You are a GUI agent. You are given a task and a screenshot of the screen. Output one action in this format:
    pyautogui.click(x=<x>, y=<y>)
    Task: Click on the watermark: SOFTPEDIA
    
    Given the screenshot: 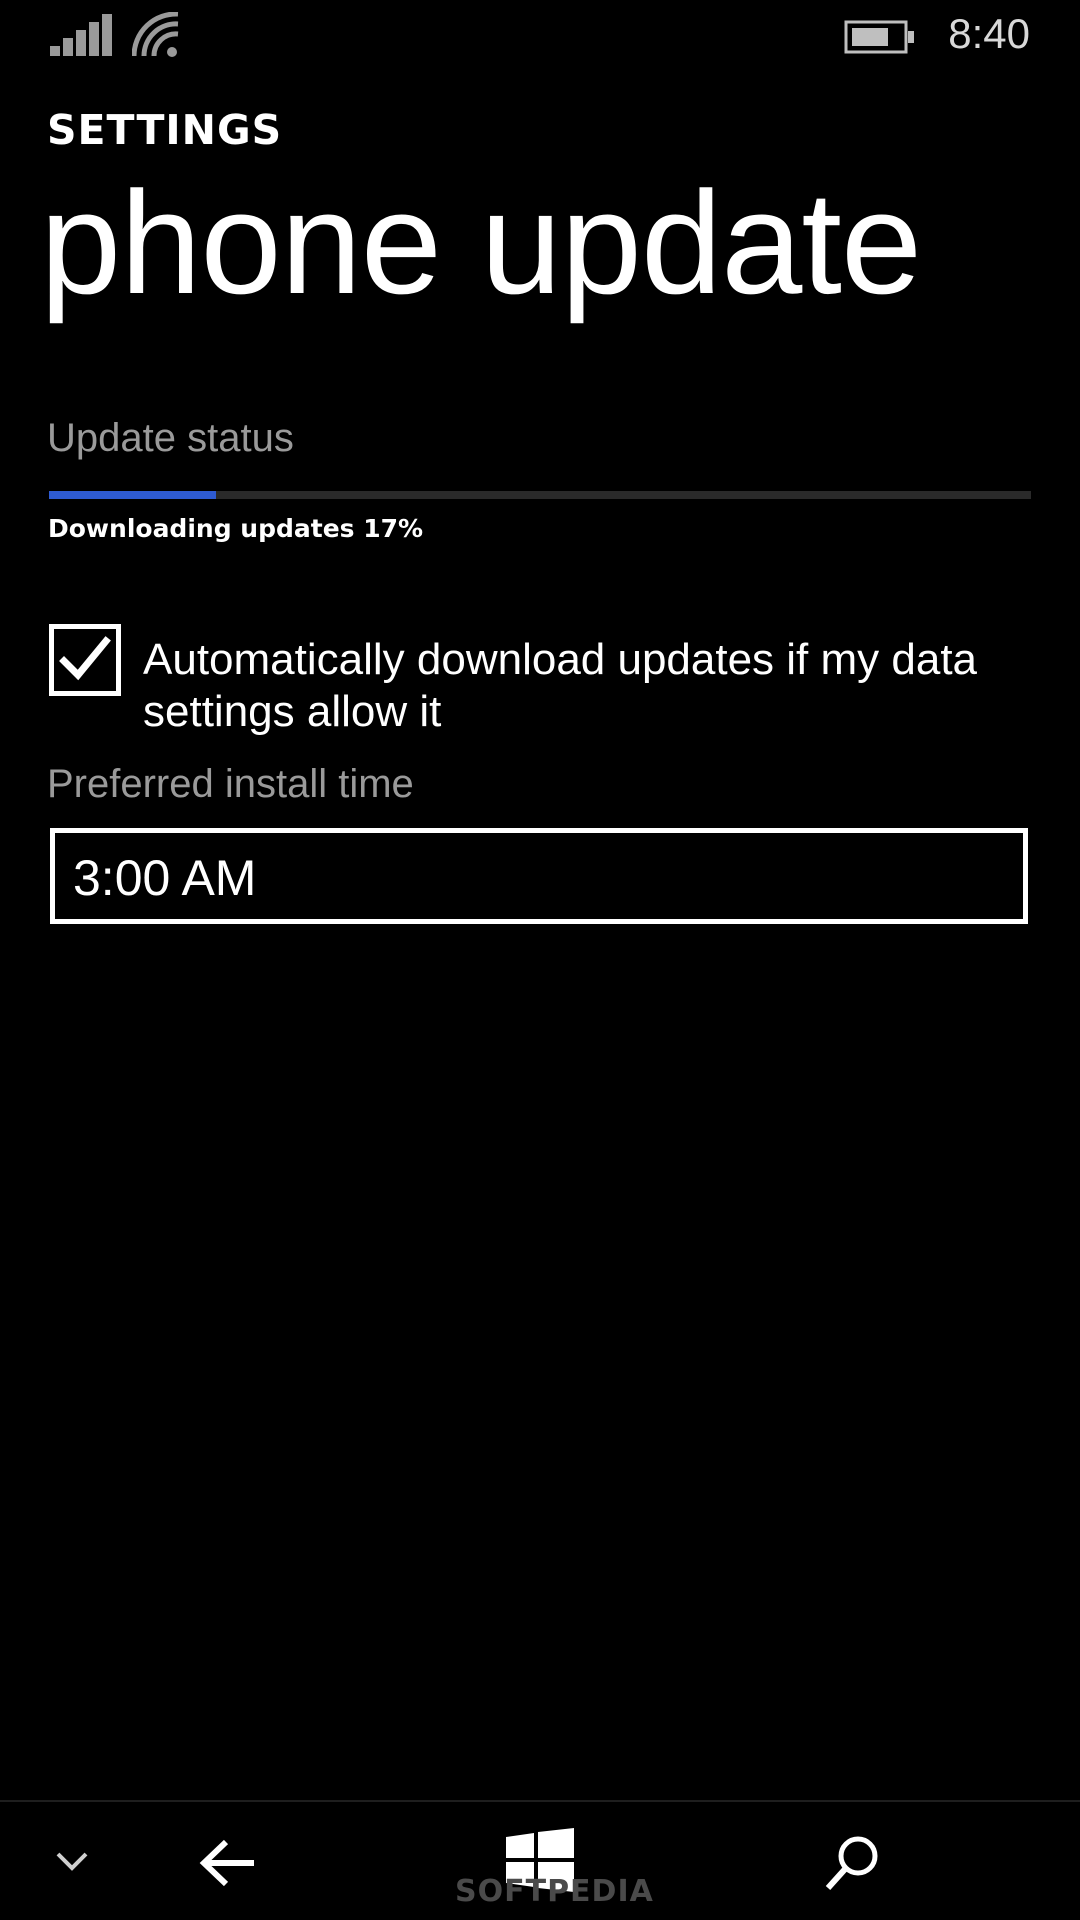 What is the action you would take?
    pyautogui.click(x=554, y=1891)
    